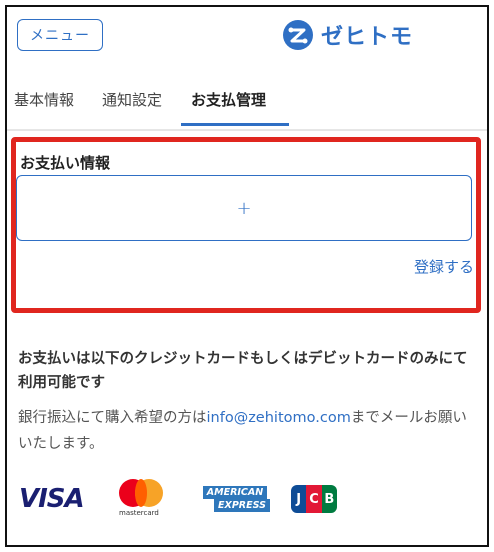  Describe the element at coordinates (279, 418) in the screenshot. I see `support-email-link: info@zehitomo.com` at that location.